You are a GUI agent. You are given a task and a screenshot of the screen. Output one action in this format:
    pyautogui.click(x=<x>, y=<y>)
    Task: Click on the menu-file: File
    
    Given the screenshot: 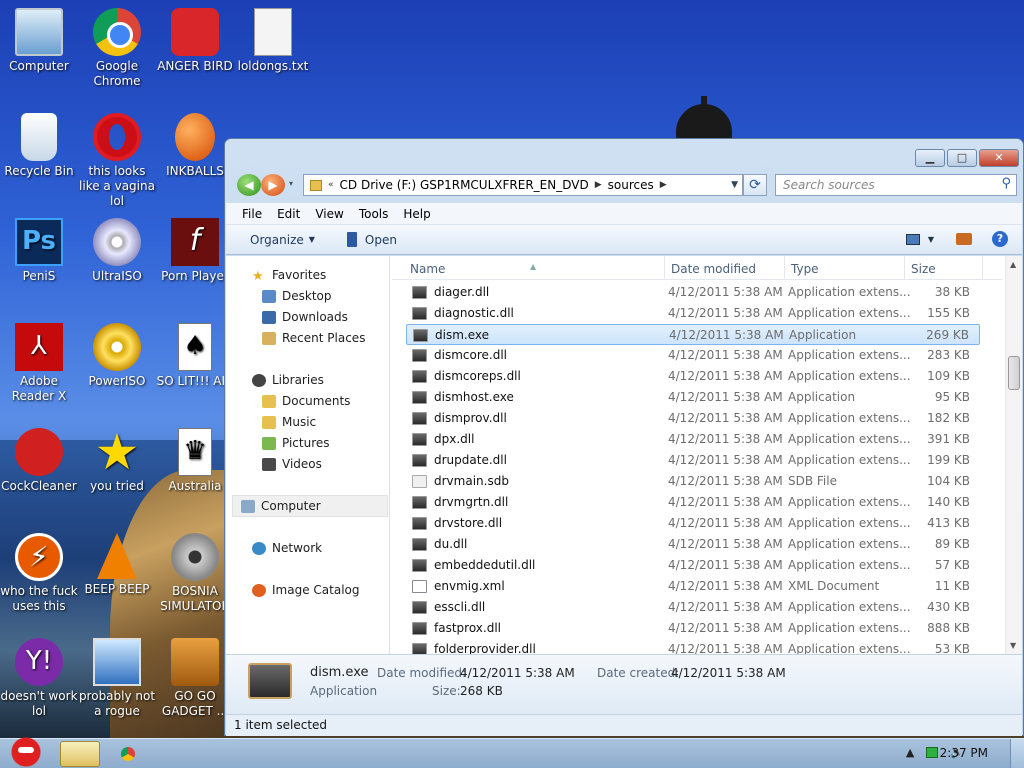 What is the action you would take?
    pyautogui.click(x=252, y=214)
    